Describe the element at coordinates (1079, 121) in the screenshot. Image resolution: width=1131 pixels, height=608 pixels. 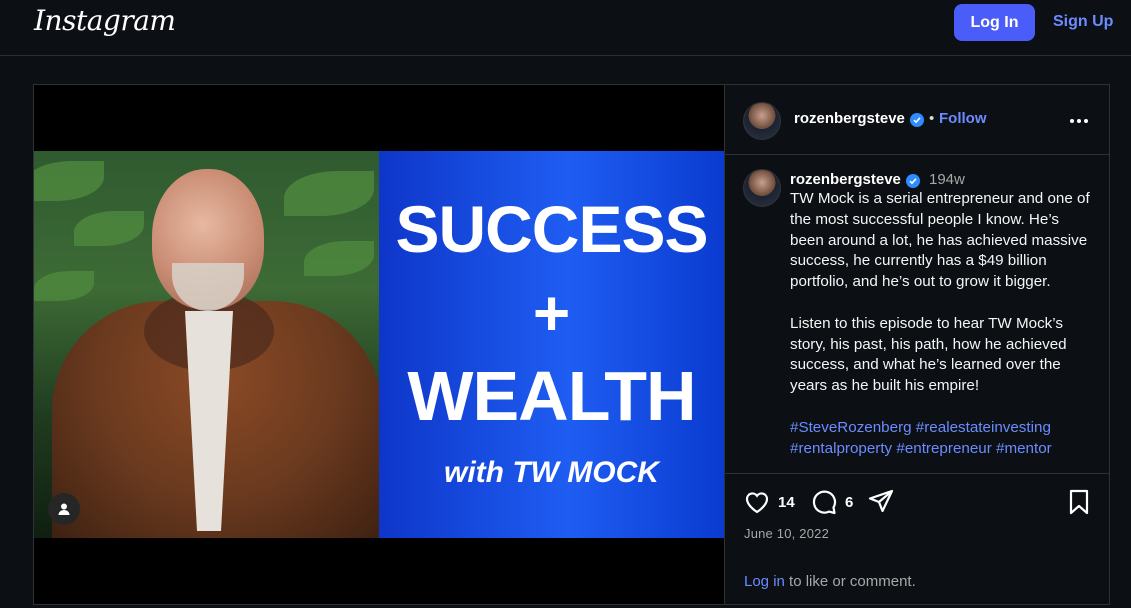
I see `more-options-icon` at that location.